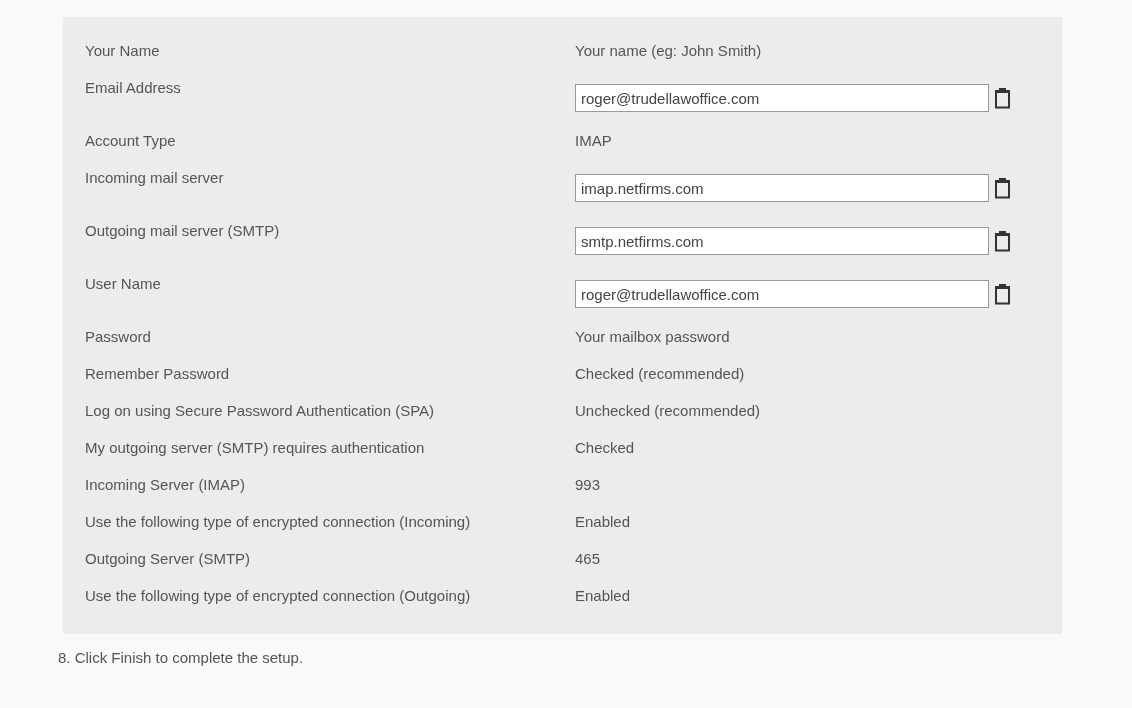 This screenshot has width=1132, height=708. What do you see at coordinates (255, 447) in the screenshot?
I see `setting-label: My outgoing server (SMTP) requires authentication` at bounding box center [255, 447].